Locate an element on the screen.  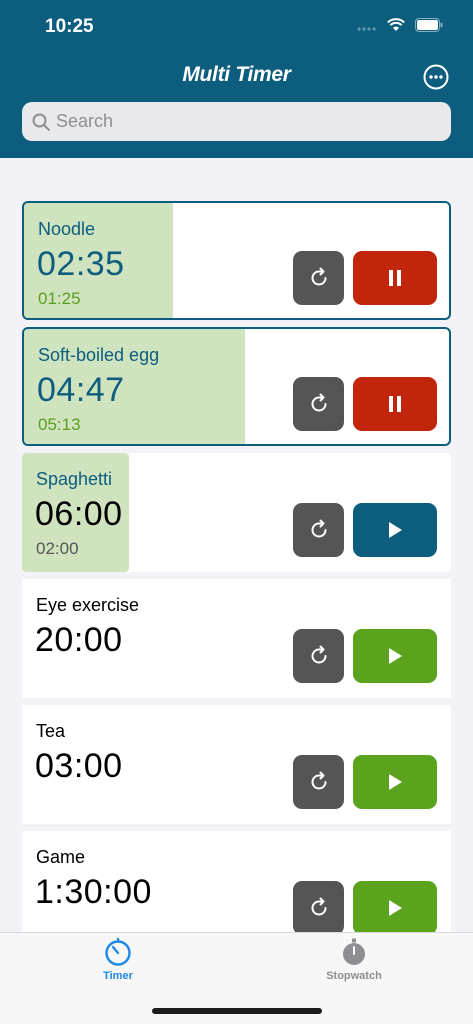
signal-icon is located at coordinates (366, 29).